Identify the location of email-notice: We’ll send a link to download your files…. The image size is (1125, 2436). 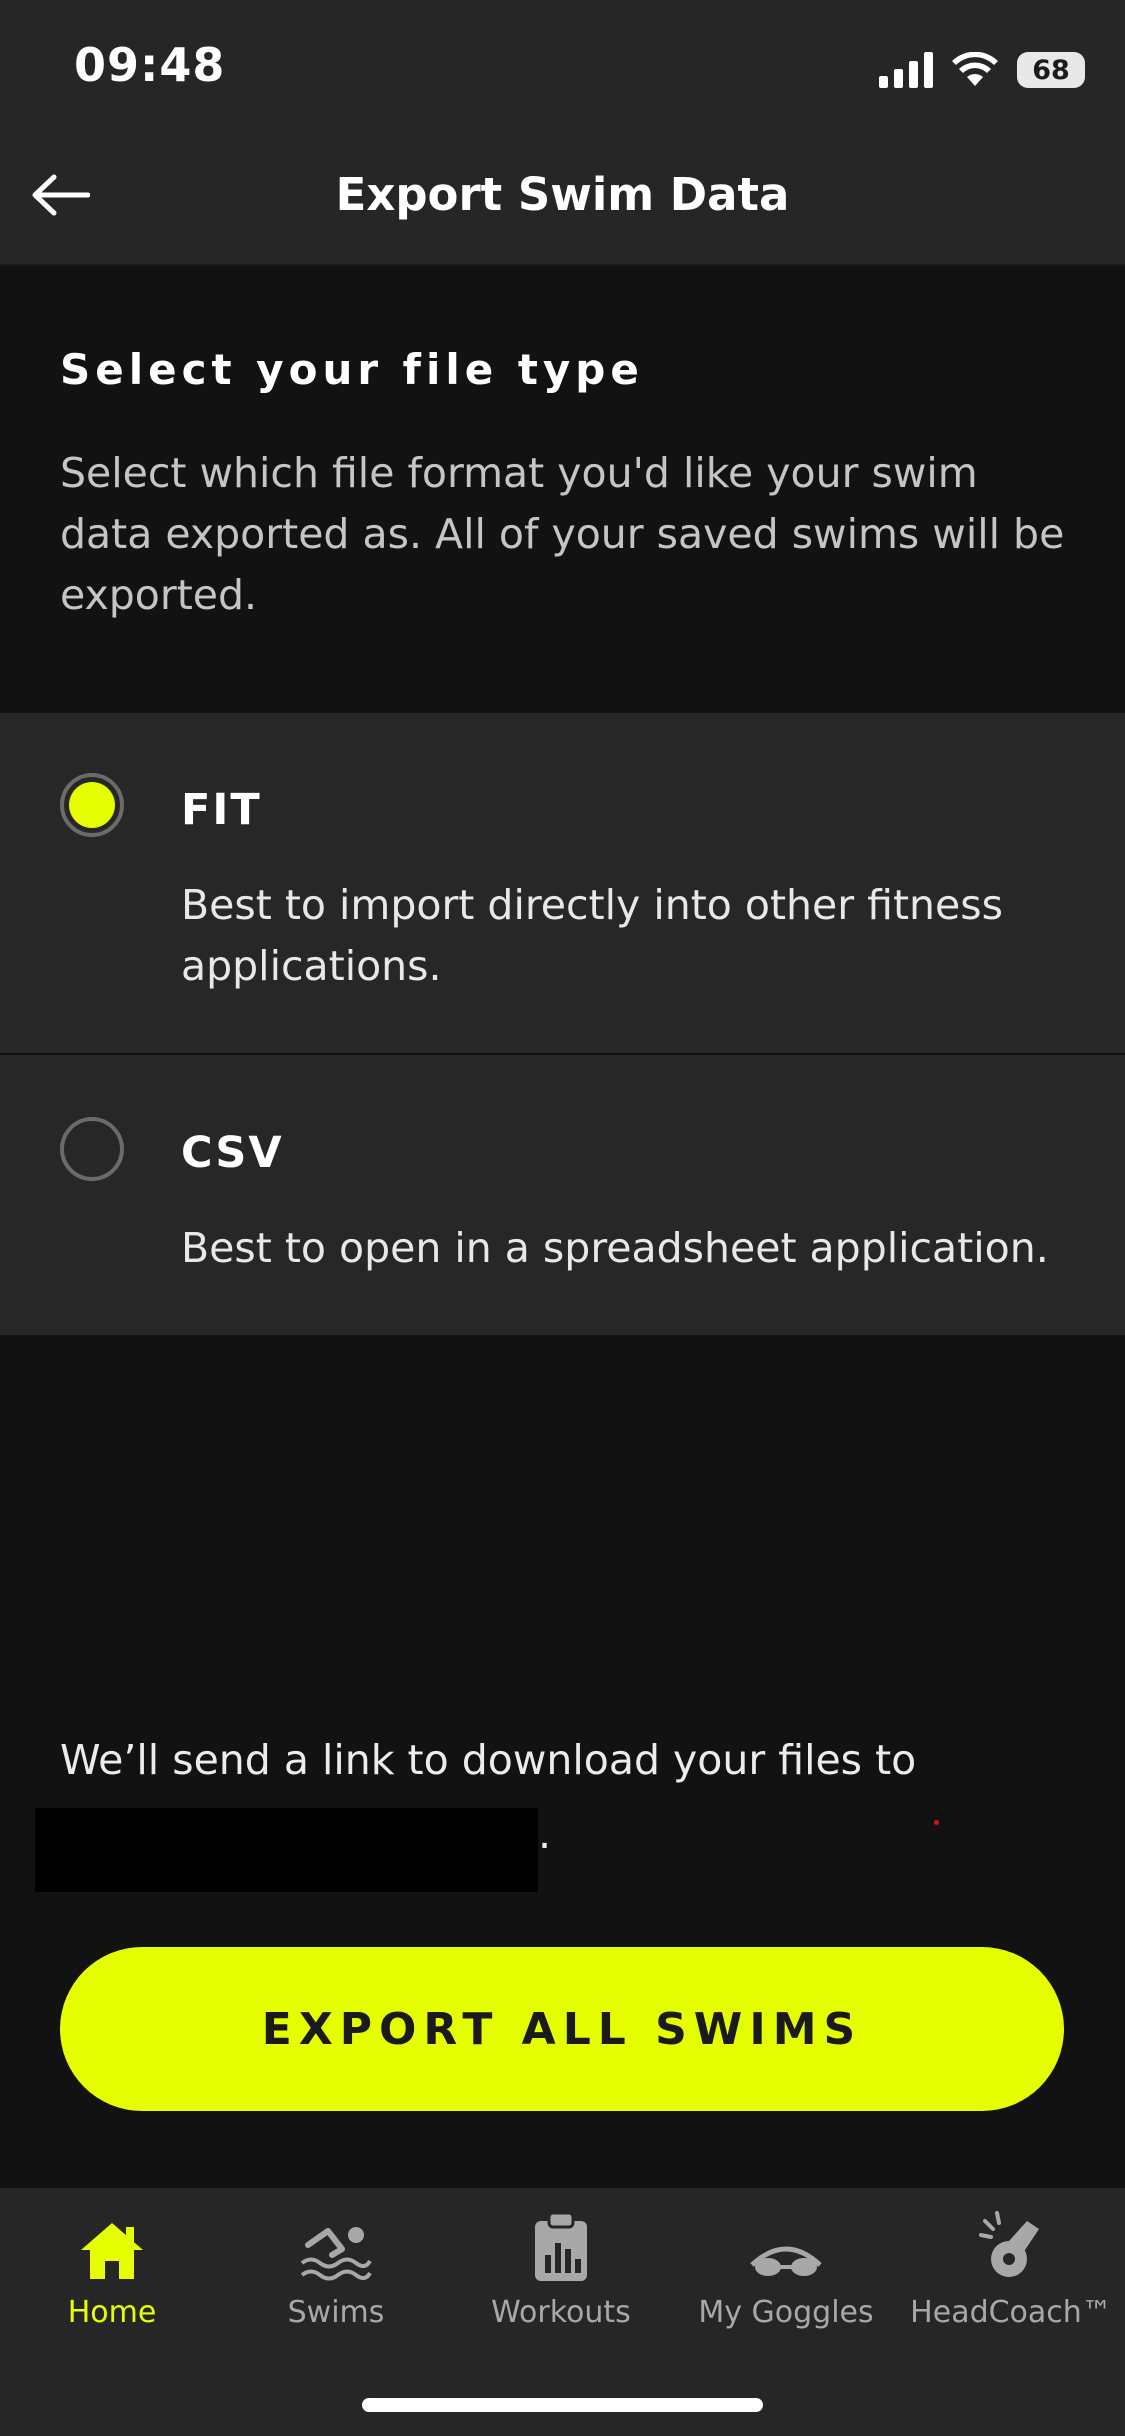
(488, 1760).